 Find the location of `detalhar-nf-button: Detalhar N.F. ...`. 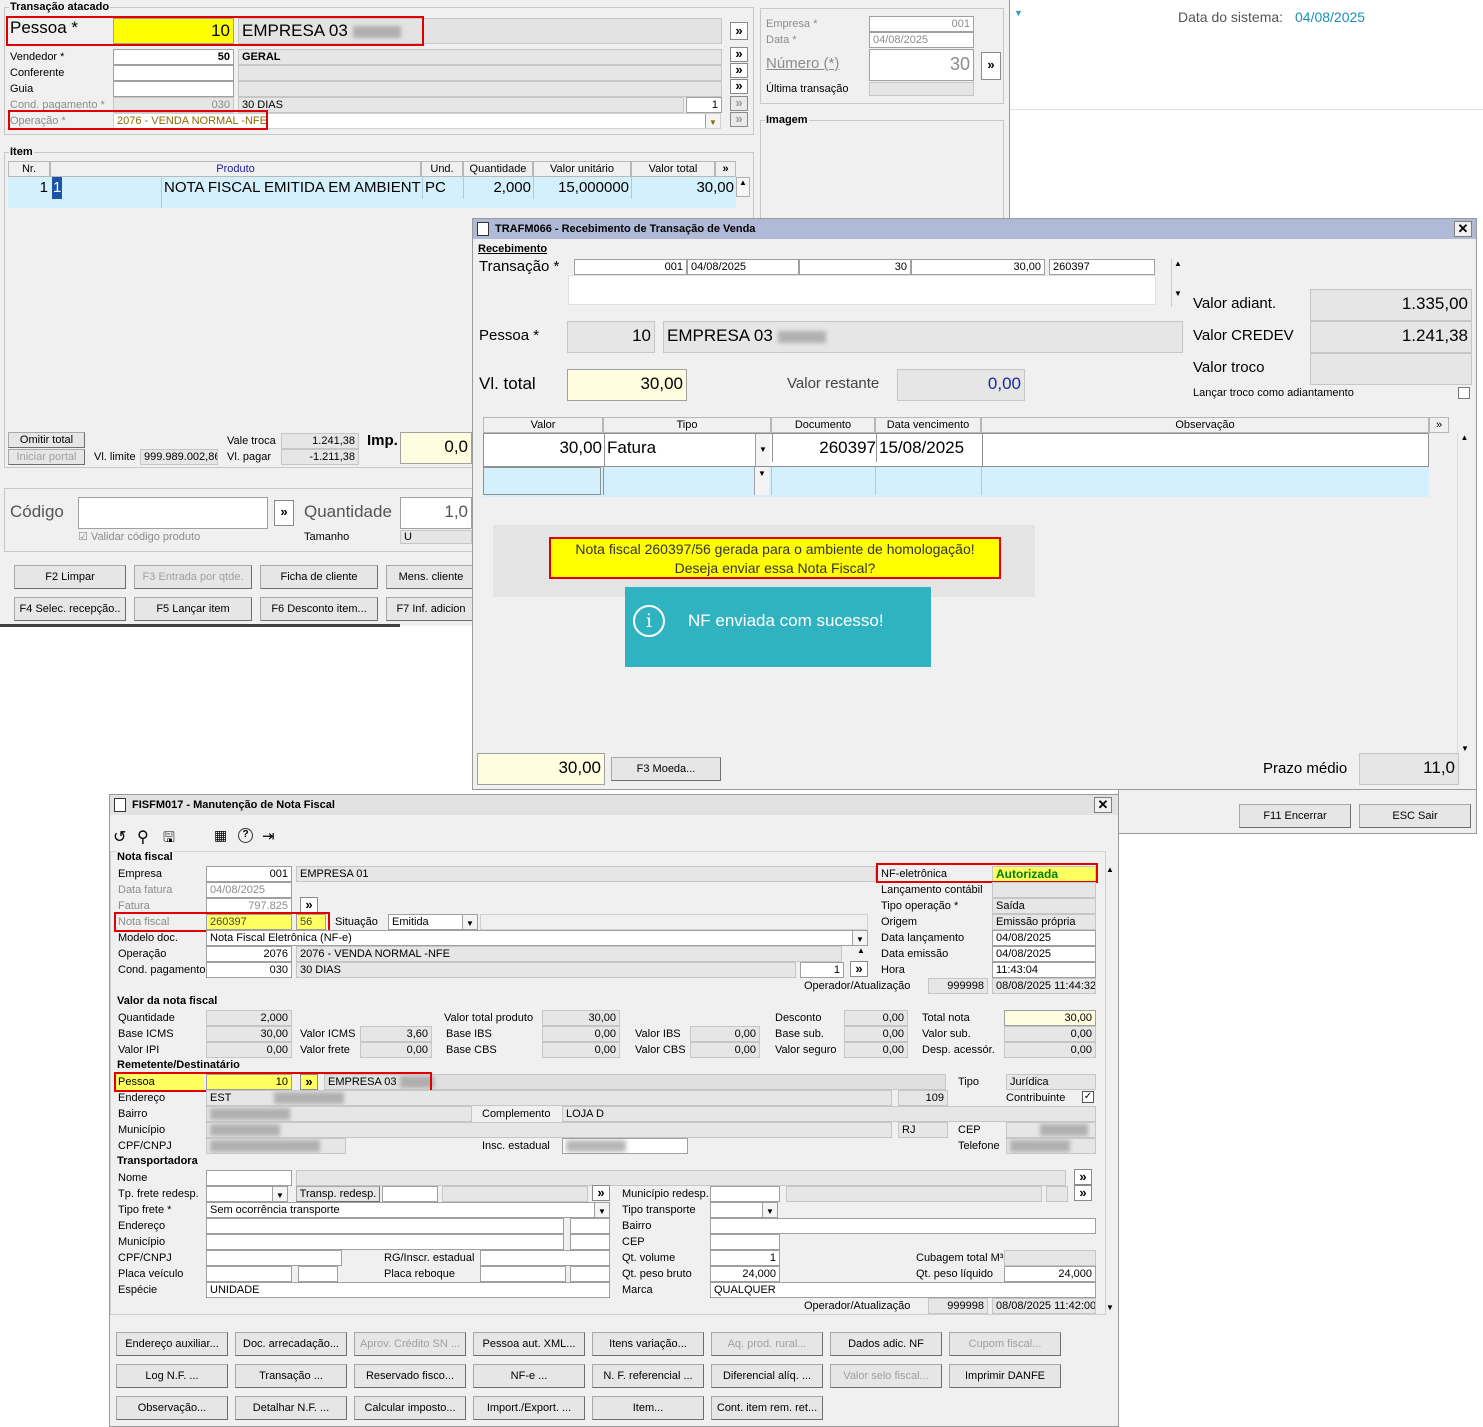

detalhar-nf-button: Detalhar N.F. ... is located at coordinates (291, 1408).